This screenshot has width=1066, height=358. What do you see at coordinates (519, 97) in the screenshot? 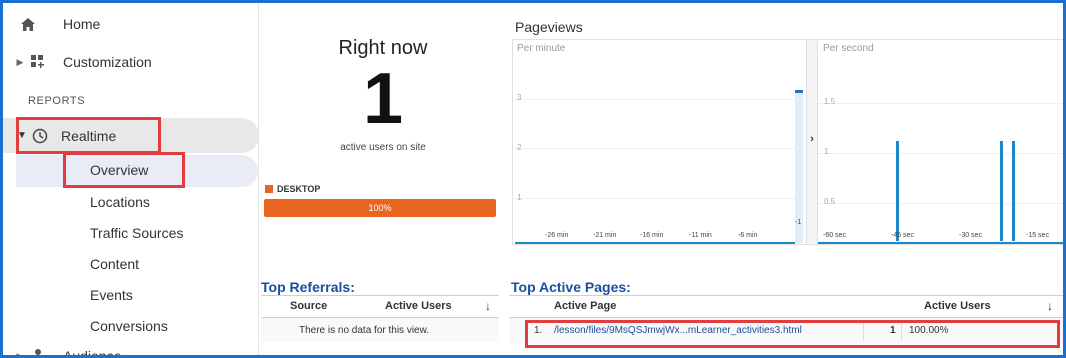
I see `y-tick: 3` at bounding box center [519, 97].